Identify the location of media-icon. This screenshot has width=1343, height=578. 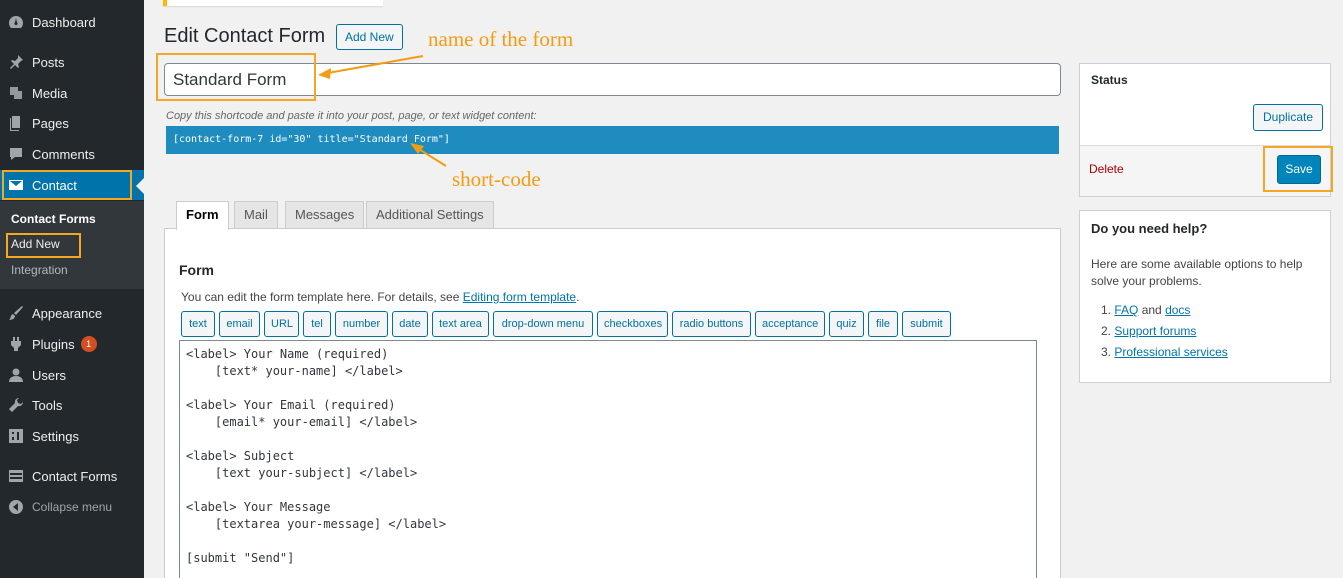
(16, 93).